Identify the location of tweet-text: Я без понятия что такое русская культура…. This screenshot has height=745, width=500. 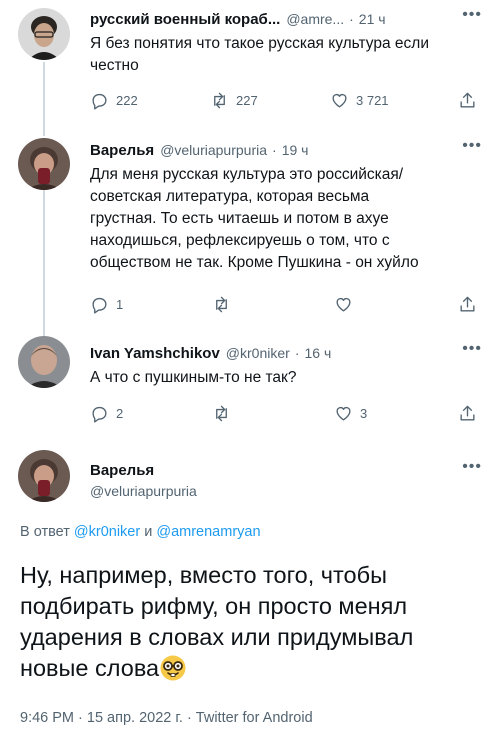
(260, 54).